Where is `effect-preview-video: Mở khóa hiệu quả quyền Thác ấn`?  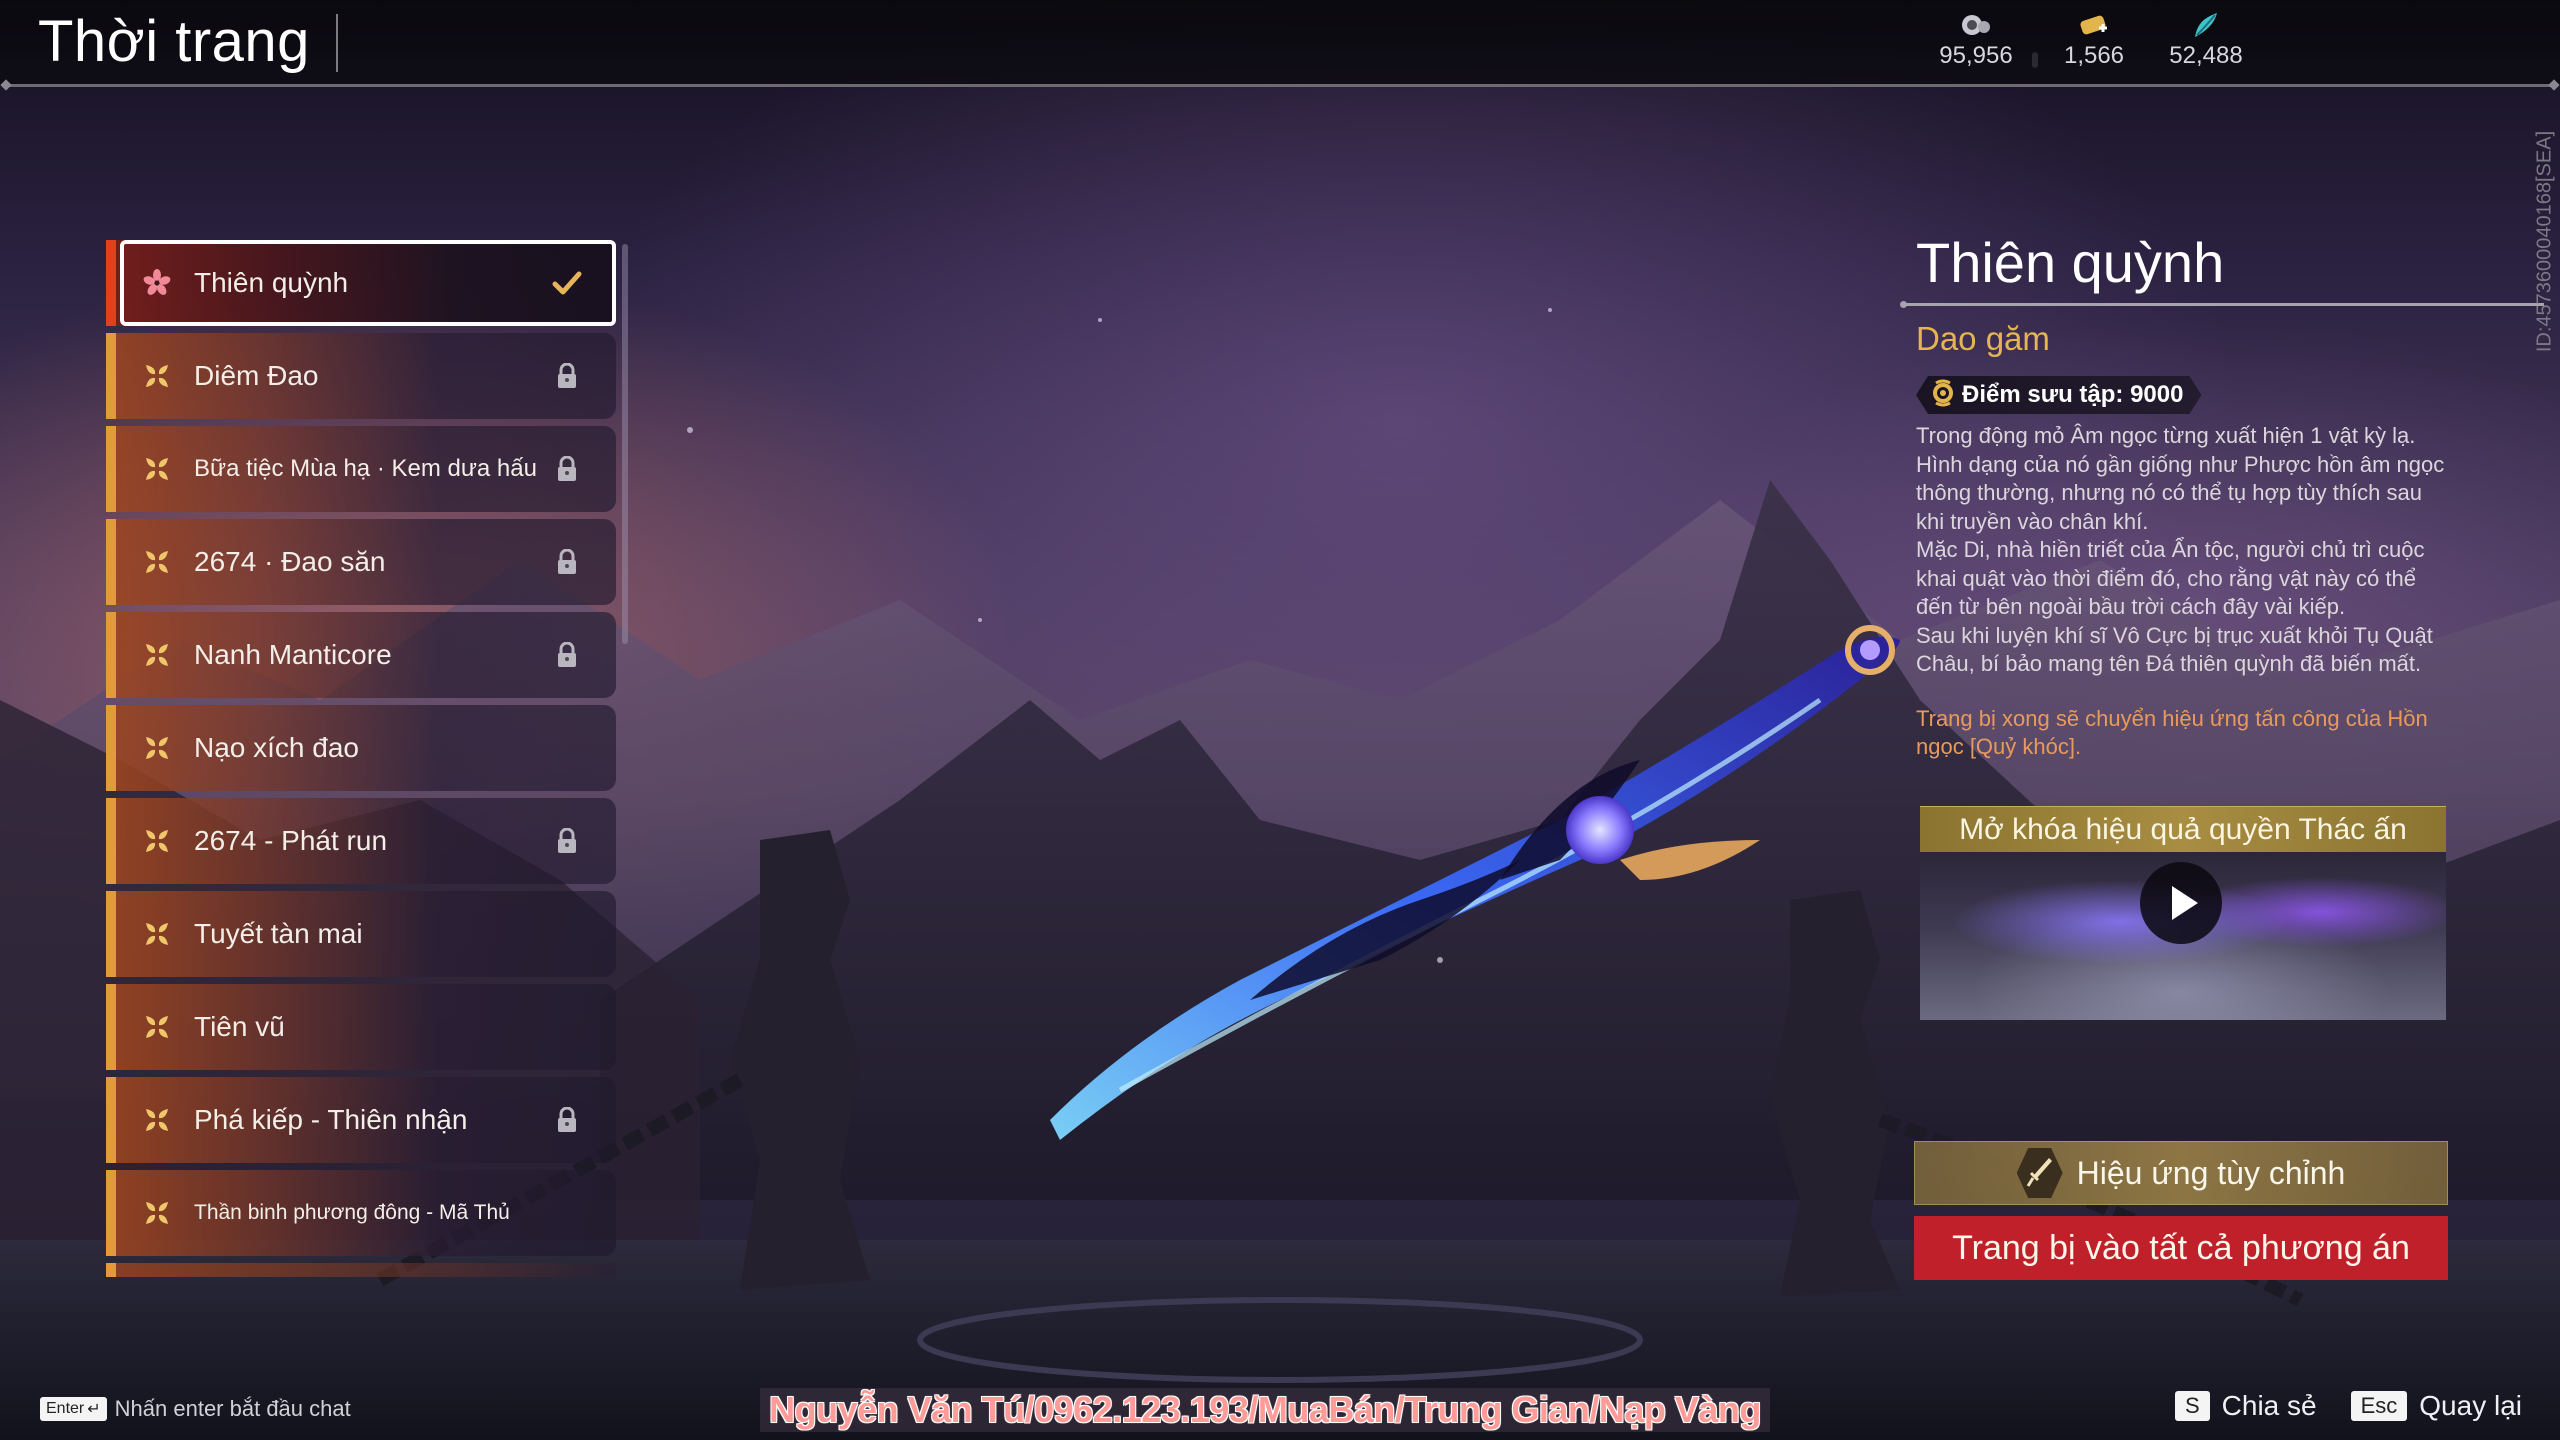
effect-preview-video: Mở khóa hiệu quả quyền Thác ấn is located at coordinates (2183, 913).